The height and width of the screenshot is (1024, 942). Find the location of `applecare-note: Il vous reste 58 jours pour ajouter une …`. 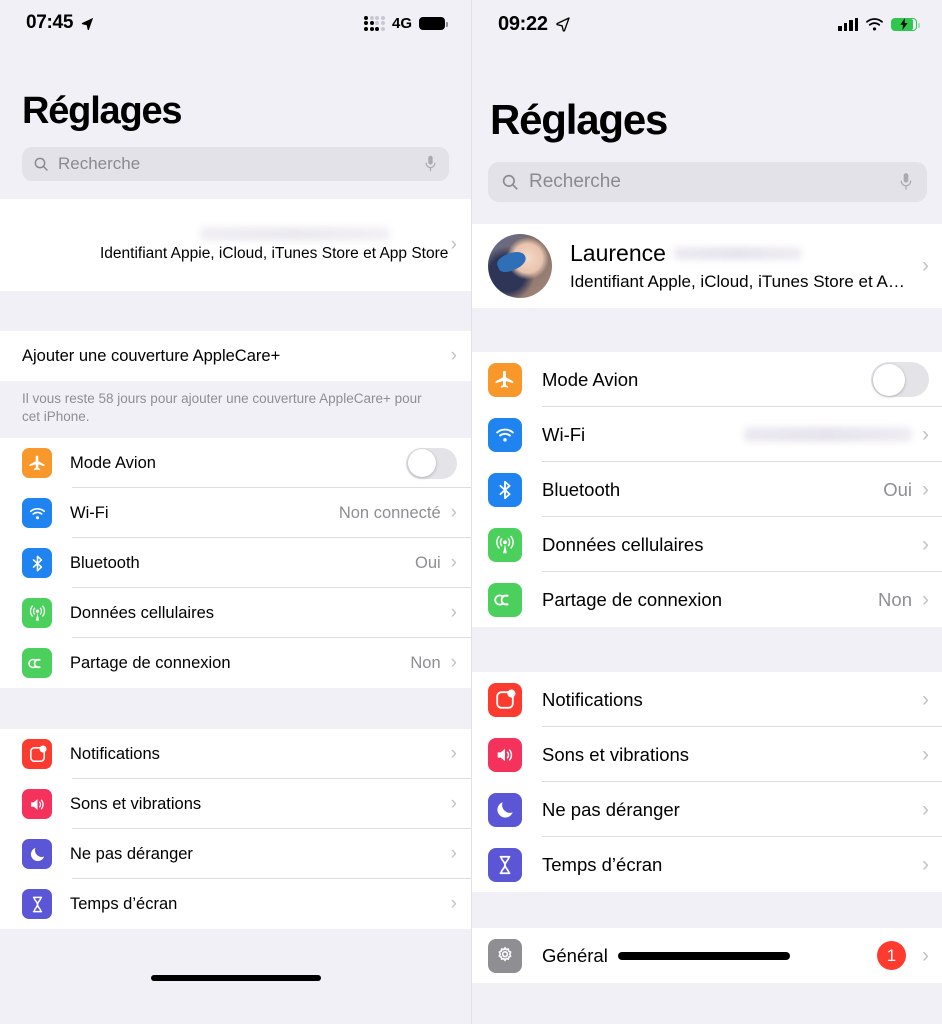

applecare-note: Il vous reste 58 jours pour ajouter une … is located at coordinates (222, 407).